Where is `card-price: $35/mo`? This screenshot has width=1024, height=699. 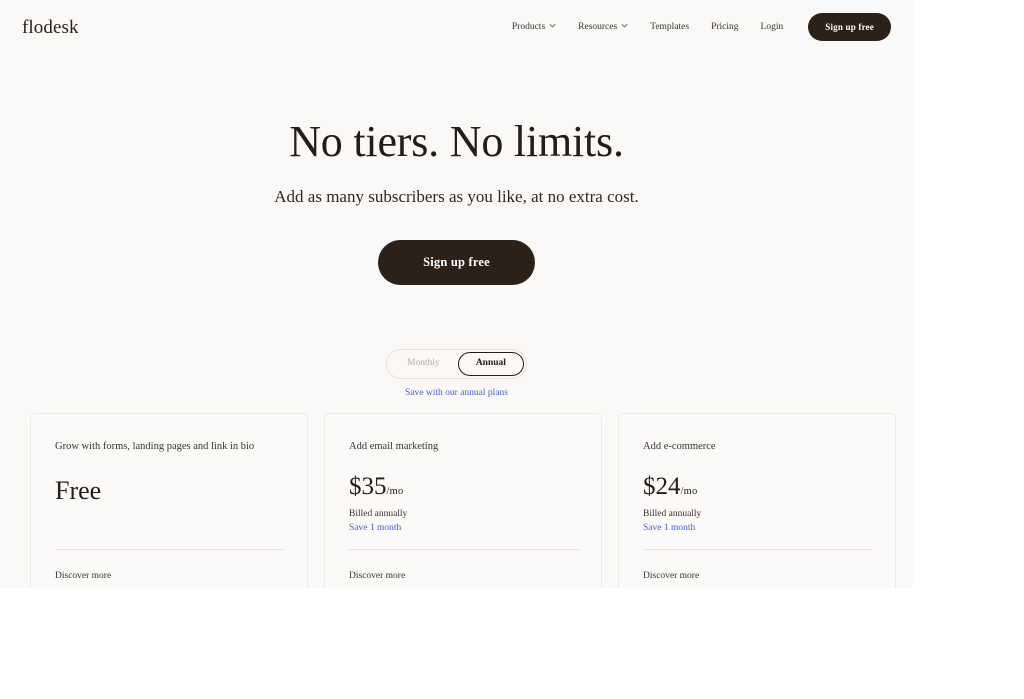 card-price: $35/mo is located at coordinates (463, 487).